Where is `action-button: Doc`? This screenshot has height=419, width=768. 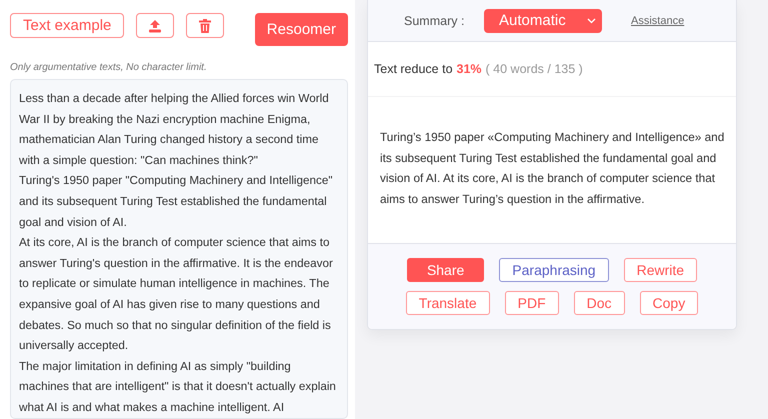 action-button: Doc is located at coordinates (599, 303).